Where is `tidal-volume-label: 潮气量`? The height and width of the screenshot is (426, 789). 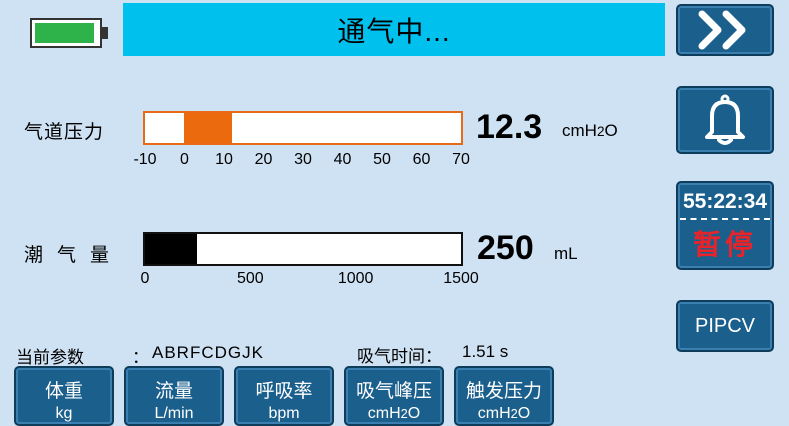 tidal-volume-label: 潮气量 is located at coordinates (74, 255).